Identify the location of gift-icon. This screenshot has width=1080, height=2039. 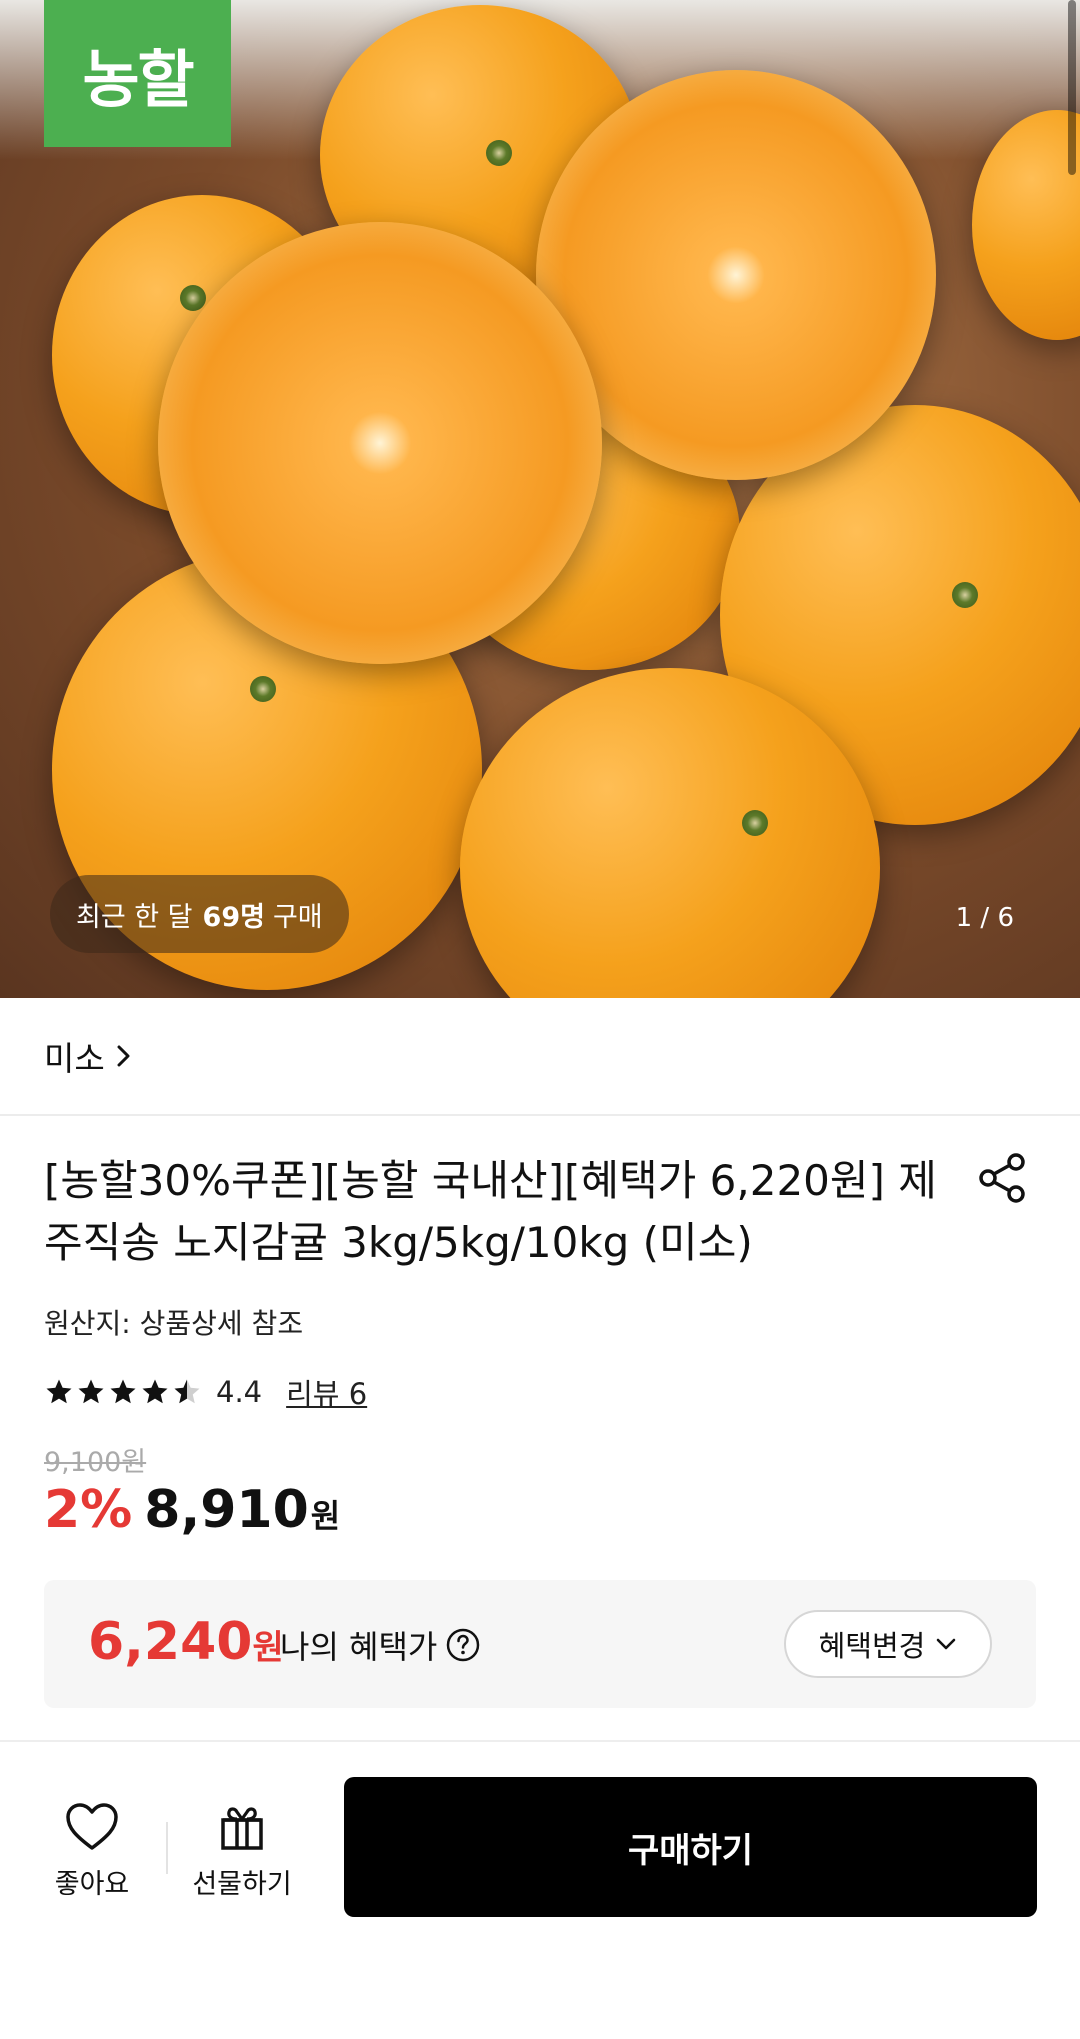
(242, 1828).